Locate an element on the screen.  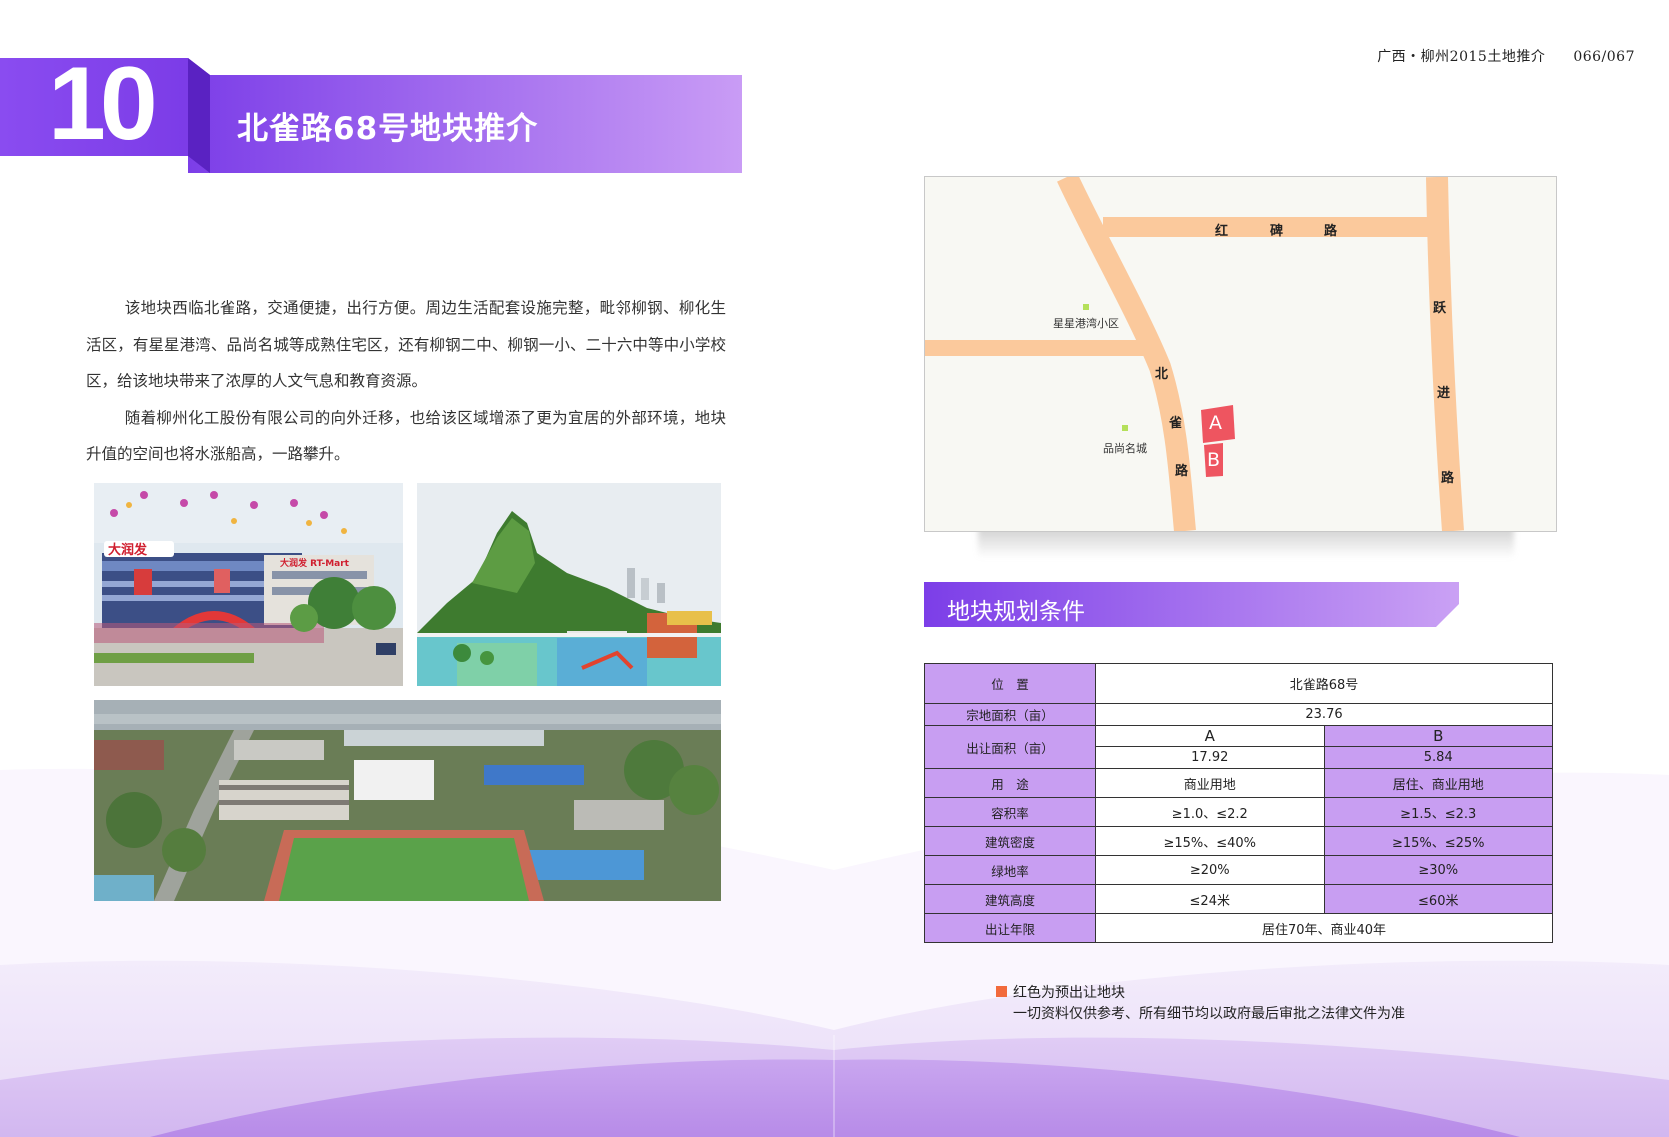
table-row-total-area: 宗地面积（亩） 23.76 is located at coordinates (1238, 714).